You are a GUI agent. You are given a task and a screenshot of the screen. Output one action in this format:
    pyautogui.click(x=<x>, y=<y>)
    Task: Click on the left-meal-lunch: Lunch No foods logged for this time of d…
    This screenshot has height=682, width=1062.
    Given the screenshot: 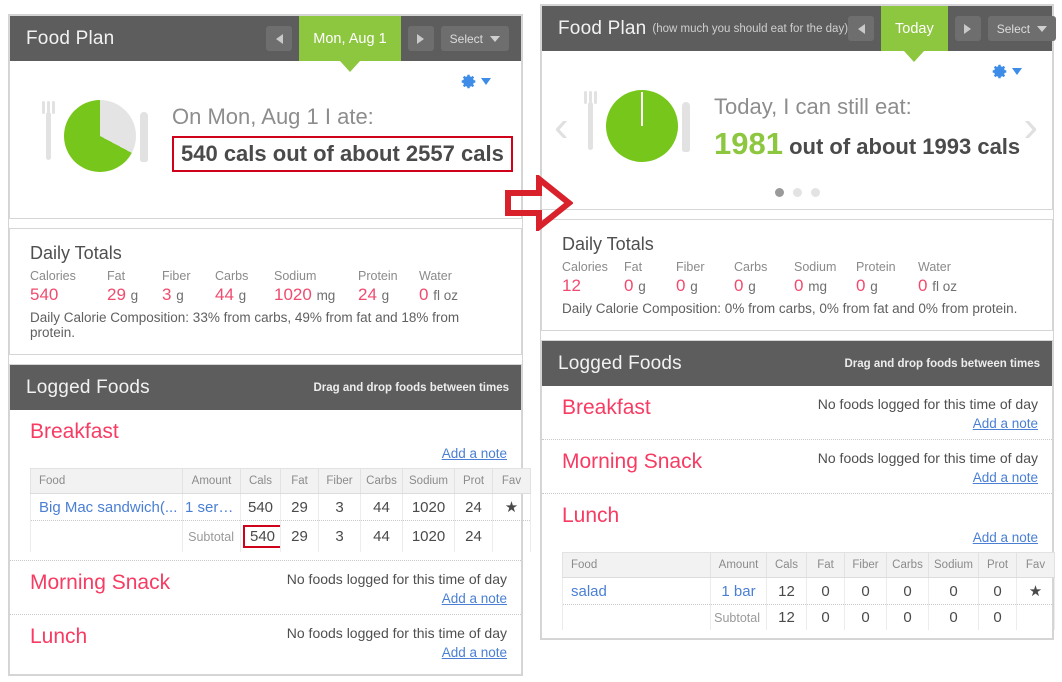 What is the action you would take?
    pyautogui.click(x=265, y=644)
    